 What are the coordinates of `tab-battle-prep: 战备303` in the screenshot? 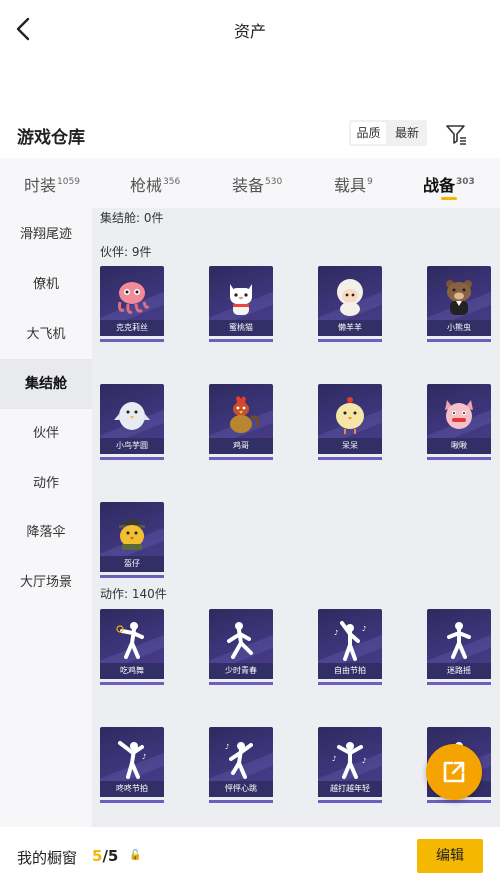 It's located at (449, 184).